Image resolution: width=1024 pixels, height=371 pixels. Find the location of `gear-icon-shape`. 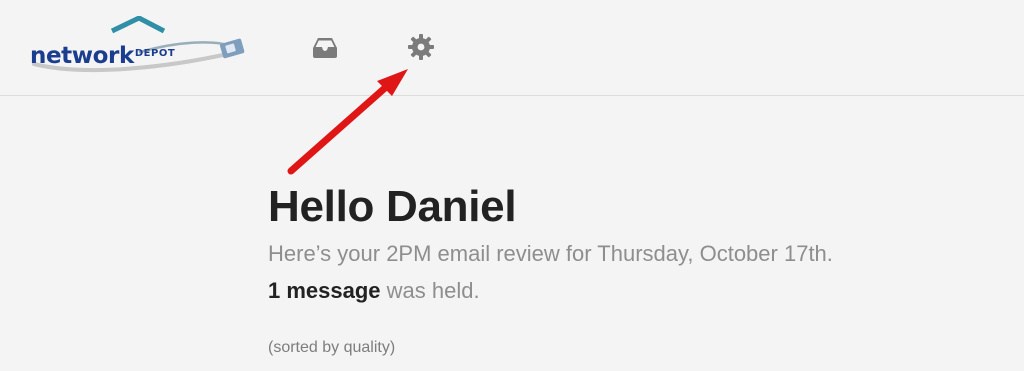

gear-icon-shape is located at coordinates (421, 47).